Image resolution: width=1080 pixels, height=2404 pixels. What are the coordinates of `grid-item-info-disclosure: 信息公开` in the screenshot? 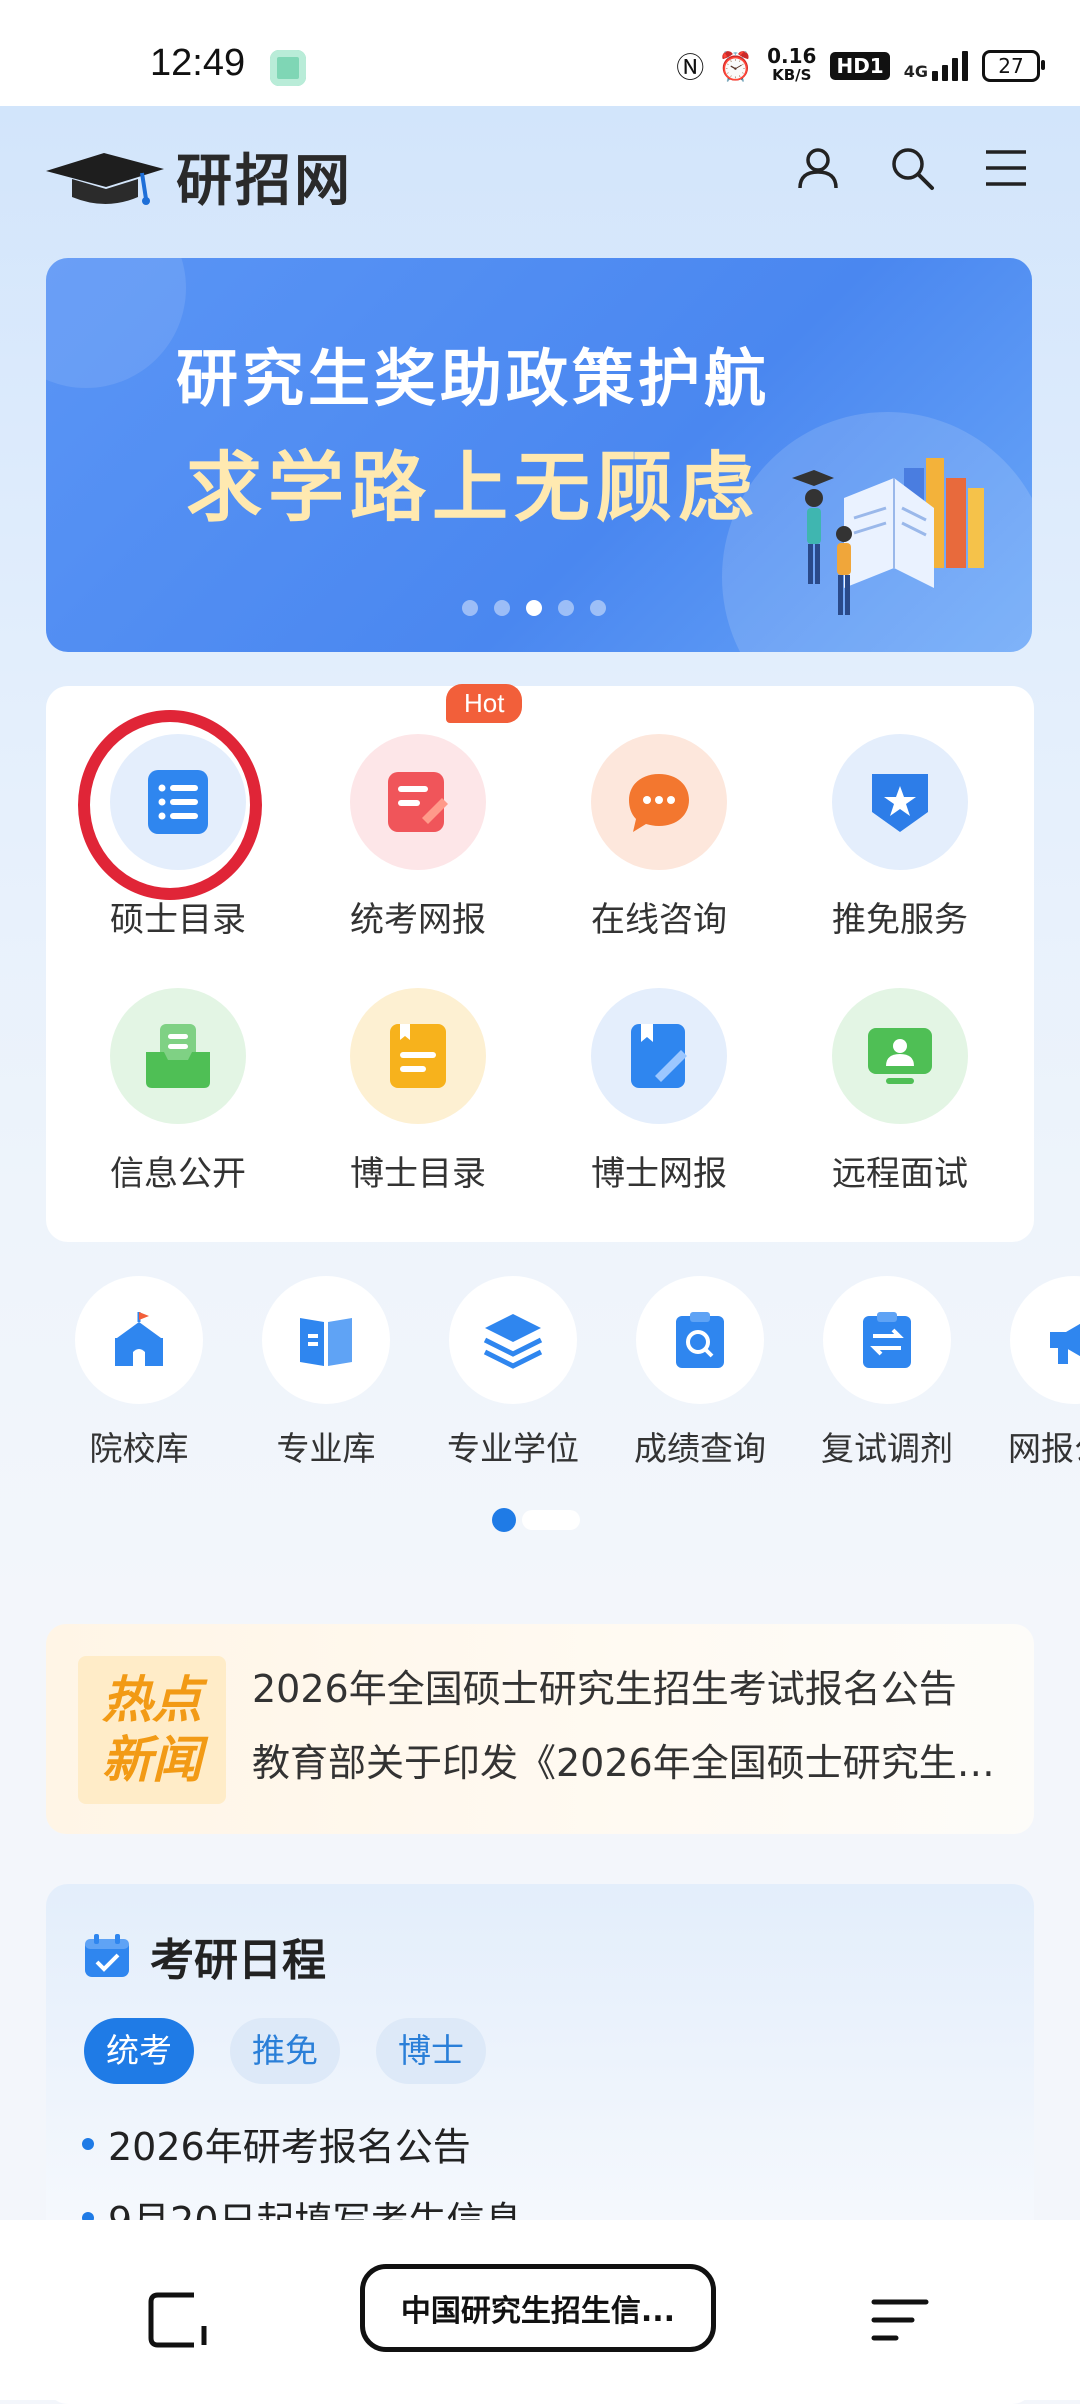 It's located at (178, 1091).